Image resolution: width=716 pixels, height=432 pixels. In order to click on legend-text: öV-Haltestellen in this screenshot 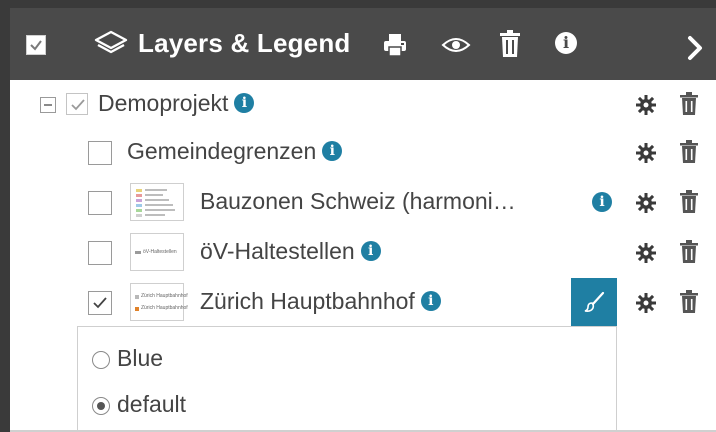, I will do `click(160, 252)`.